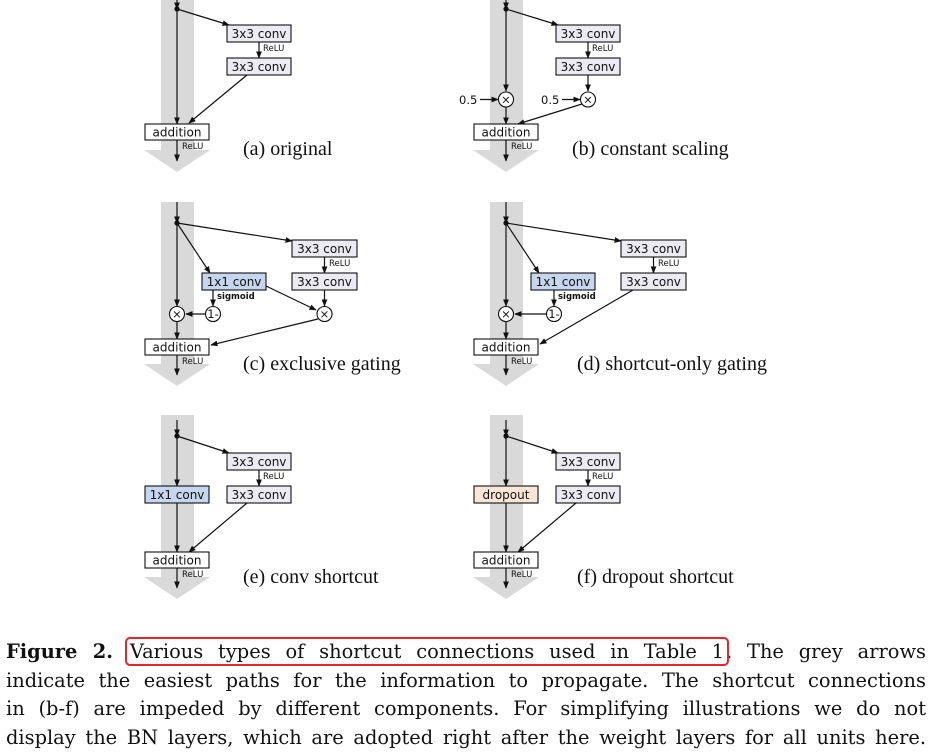  I want to click on panel-label: (c) exclusive gating, so click(322, 364).